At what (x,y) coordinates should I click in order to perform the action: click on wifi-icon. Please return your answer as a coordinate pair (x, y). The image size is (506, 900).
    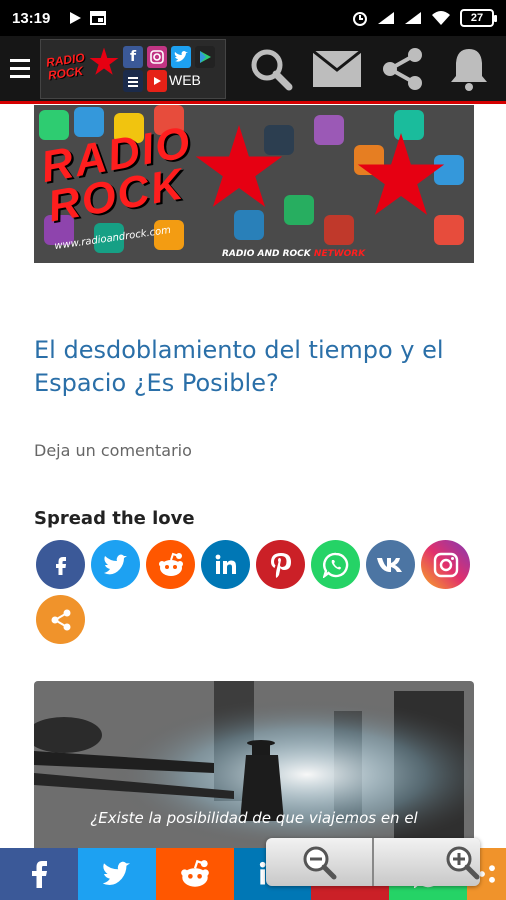
    Looking at the image, I should click on (441, 18).